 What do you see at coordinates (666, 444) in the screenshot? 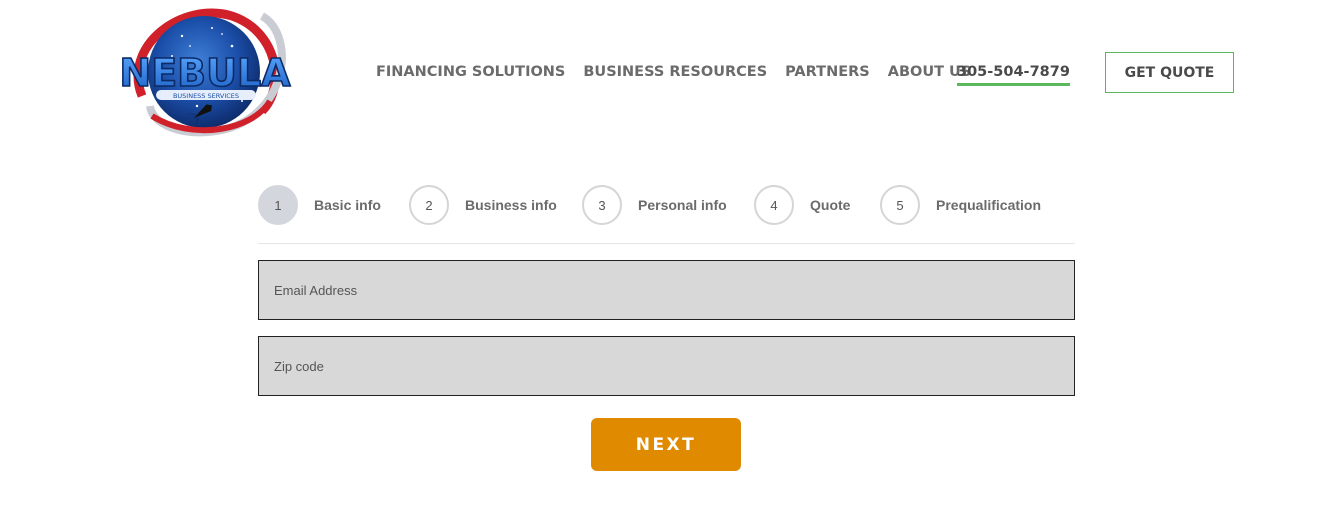
I see `next-button: NEXT` at bounding box center [666, 444].